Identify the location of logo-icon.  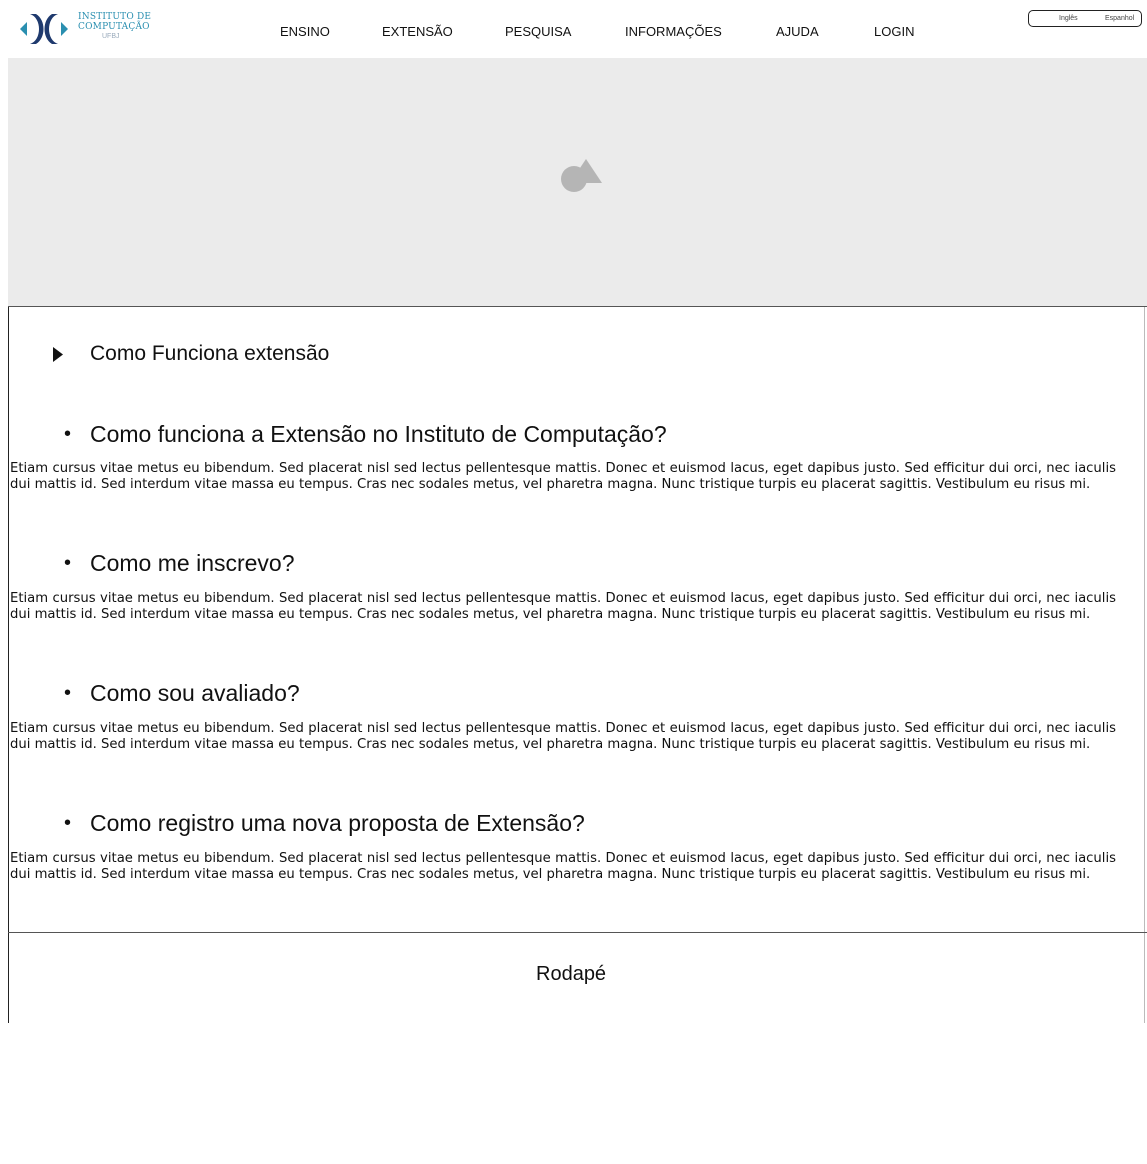
(44, 29).